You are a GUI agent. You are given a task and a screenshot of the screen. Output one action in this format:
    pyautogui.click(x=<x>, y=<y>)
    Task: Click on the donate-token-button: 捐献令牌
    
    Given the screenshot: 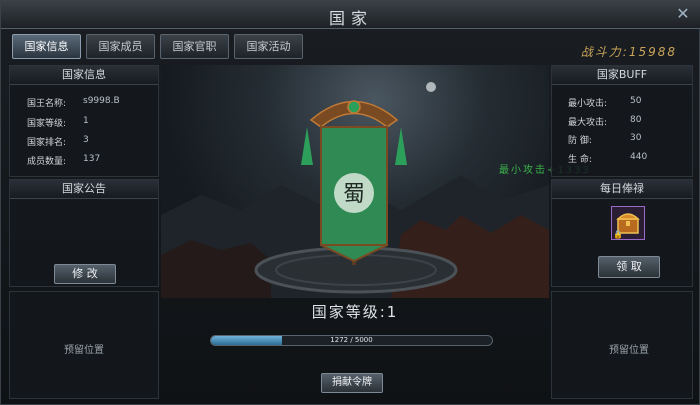 What is the action you would take?
    pyautogui.click(x=352, y=383)
    